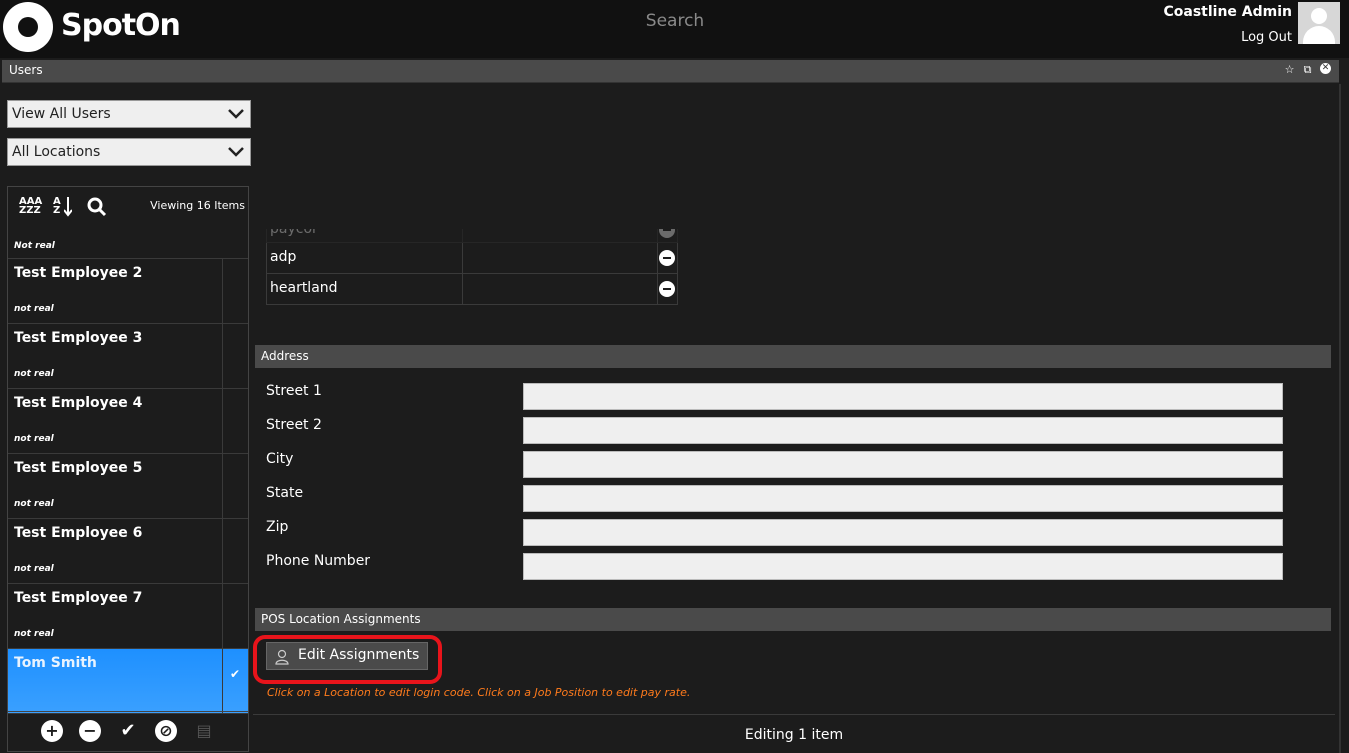 The height and width of the screenshot is (753, 1349). What do you see at coordinates (129, 114) in the screenshot?
I see `users-filter-select: View All Users` at bounding box center [129, 114].